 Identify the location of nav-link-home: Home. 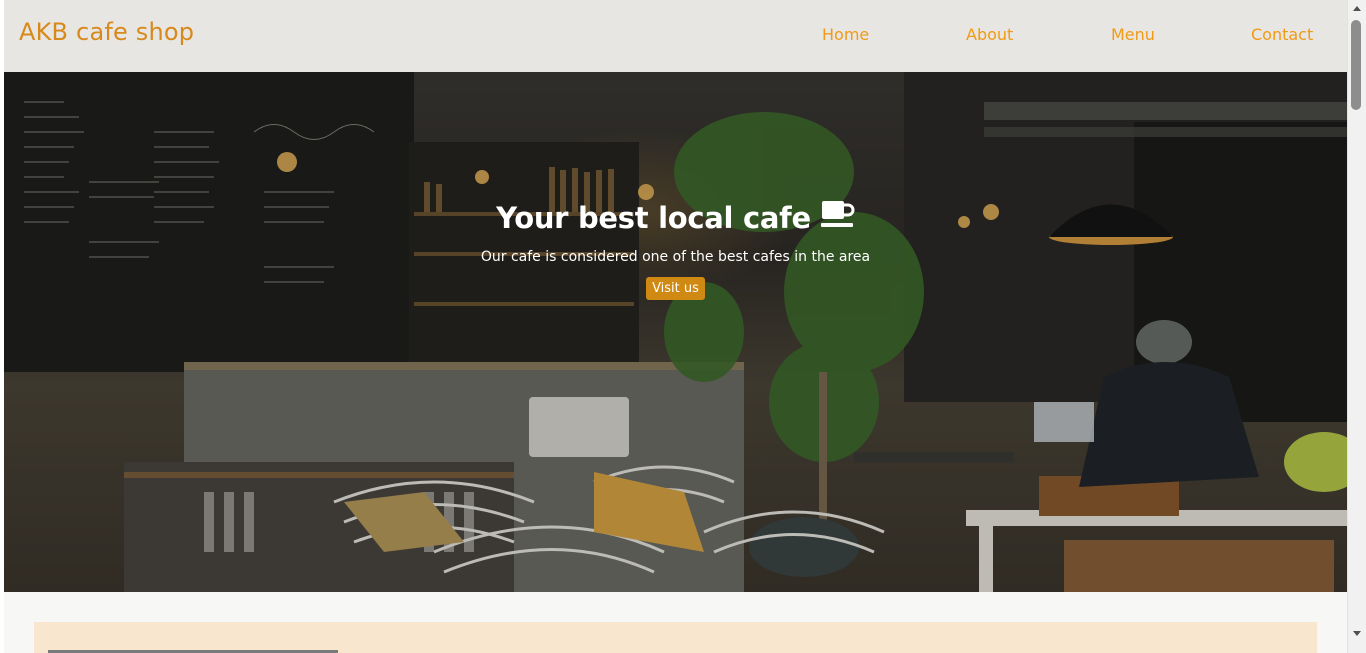
(845, 34).